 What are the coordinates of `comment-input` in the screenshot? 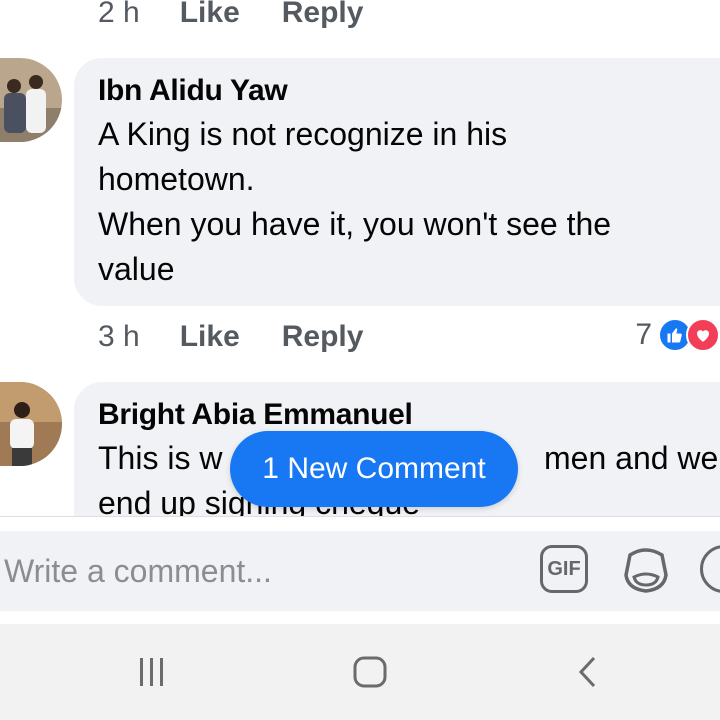 It's located at (250, 571).